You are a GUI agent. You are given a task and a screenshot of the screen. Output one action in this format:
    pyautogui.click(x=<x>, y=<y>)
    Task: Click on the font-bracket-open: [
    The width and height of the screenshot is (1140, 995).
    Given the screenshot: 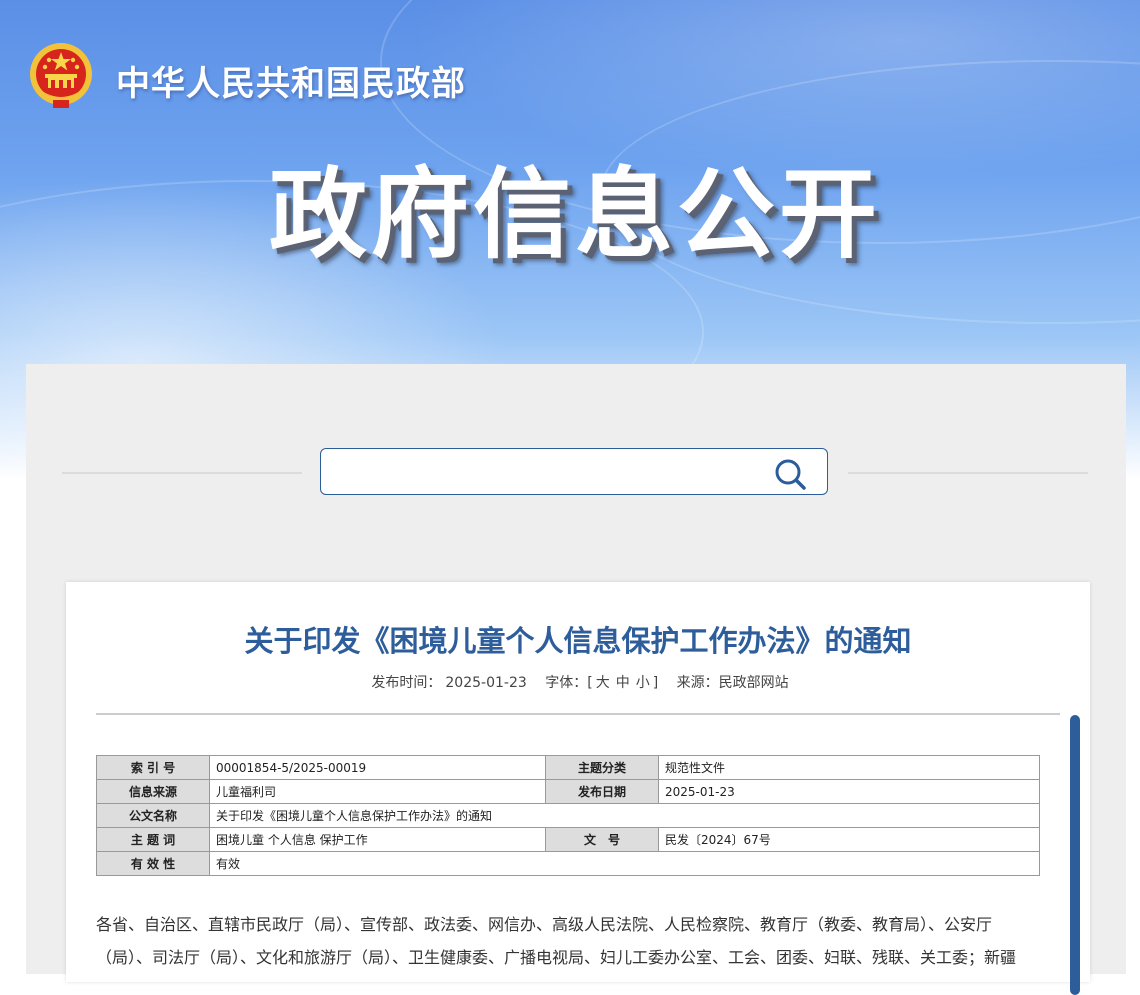 What is the action you would take?
    pyautogui.click(x=590, y=683)
    